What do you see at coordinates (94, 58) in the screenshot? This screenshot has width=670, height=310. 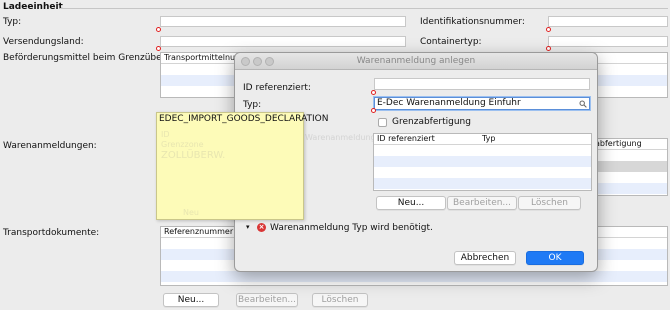 I see `befoerderungsmittel-label: Beförderungsmittel beim Grenzübertritt:` at bounding box center [94, 58].